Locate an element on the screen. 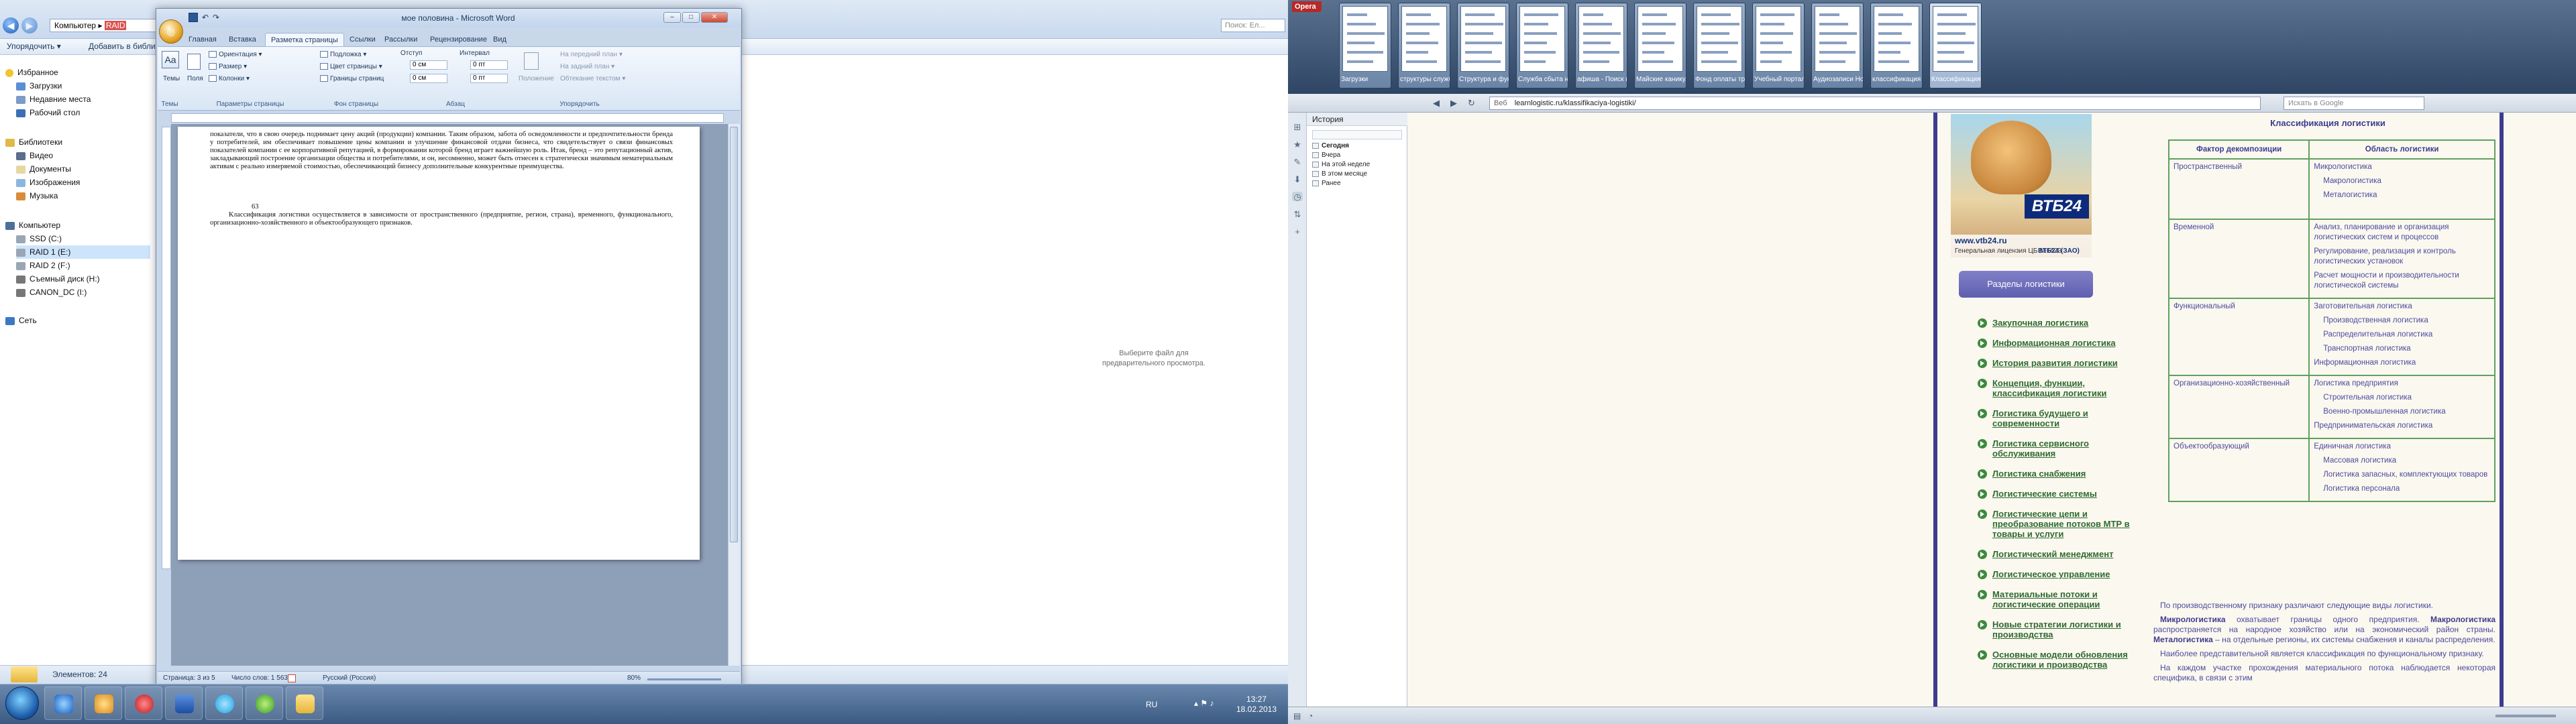 The height and width of the screenshot is (724, 2576). section-link: Логистика снабжения is located at coordinates (2072, 474).